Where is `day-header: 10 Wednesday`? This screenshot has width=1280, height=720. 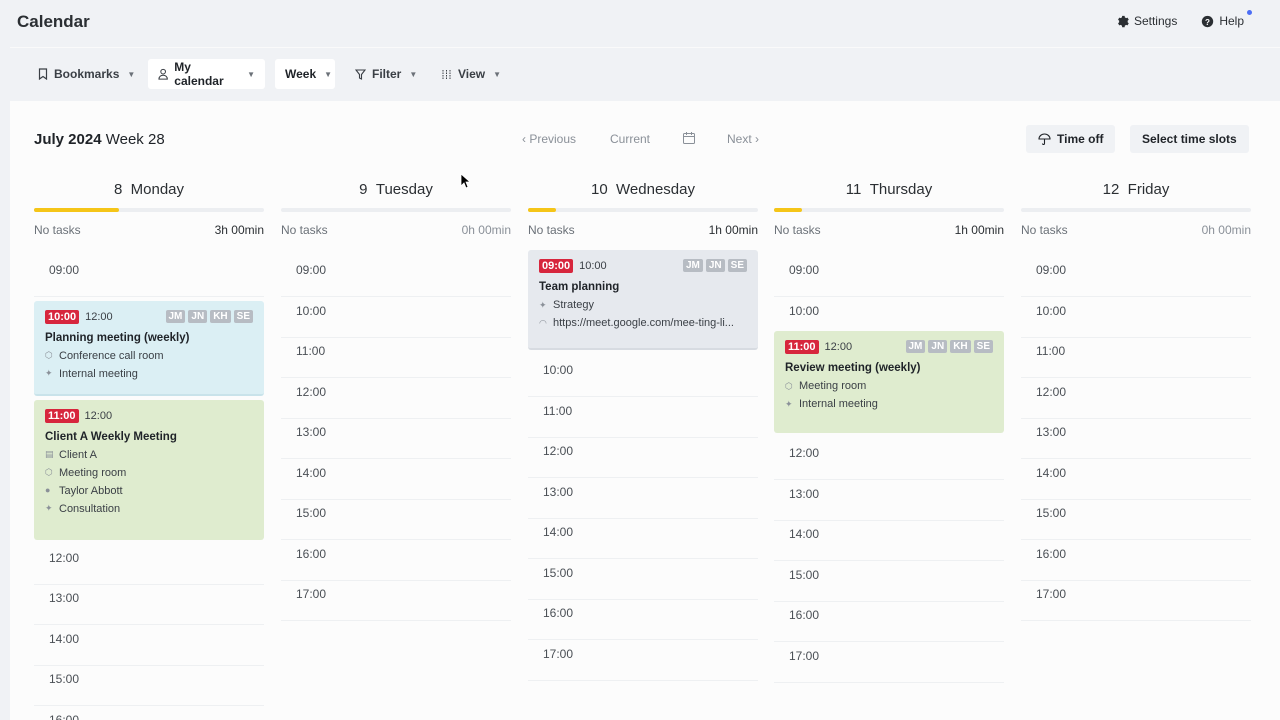
day-header: 10 Wednesday is located at coordinates (643, 189).